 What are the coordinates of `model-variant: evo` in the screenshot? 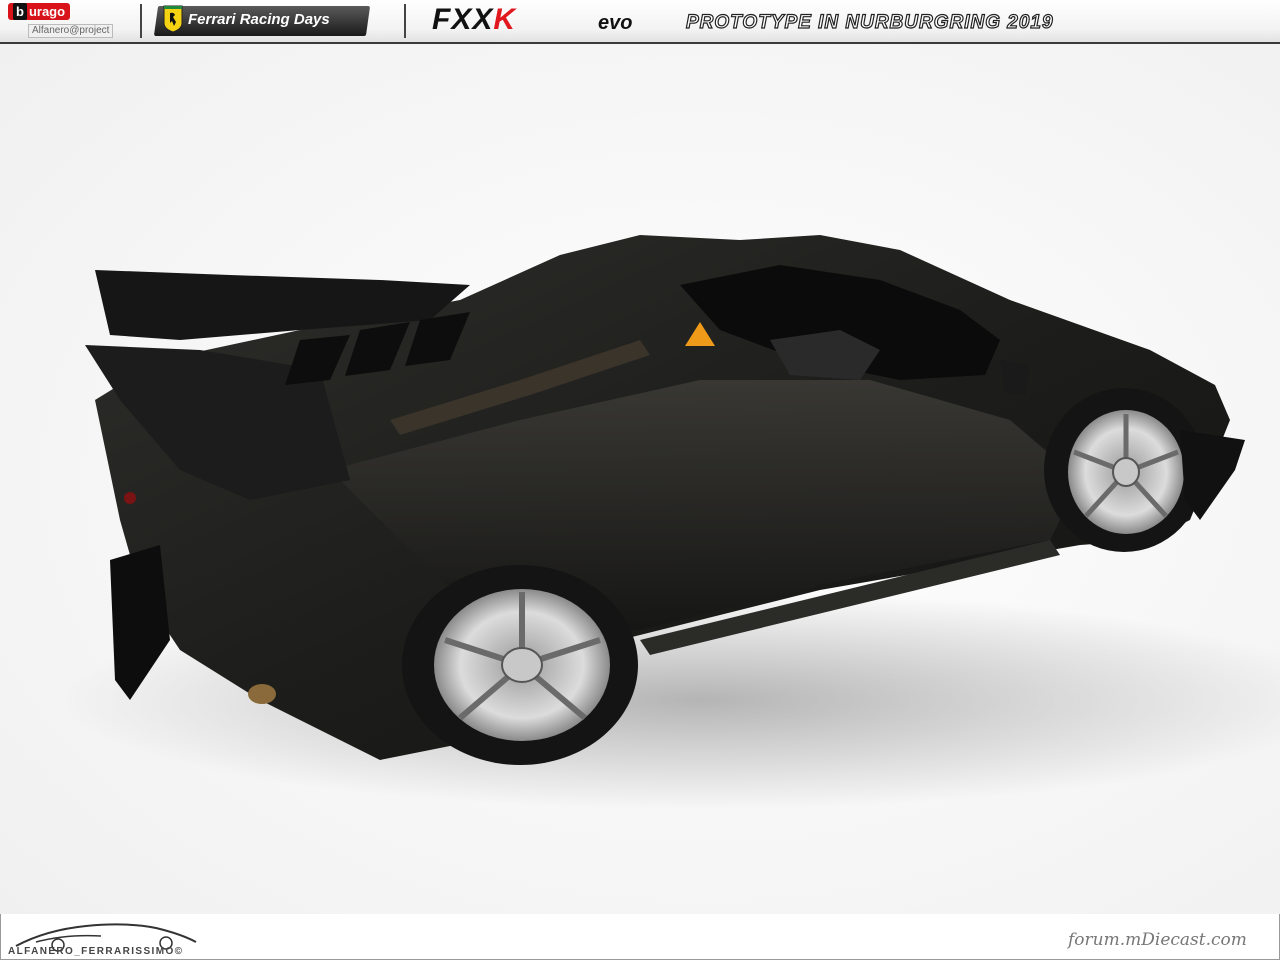 It's located at (615, 23).